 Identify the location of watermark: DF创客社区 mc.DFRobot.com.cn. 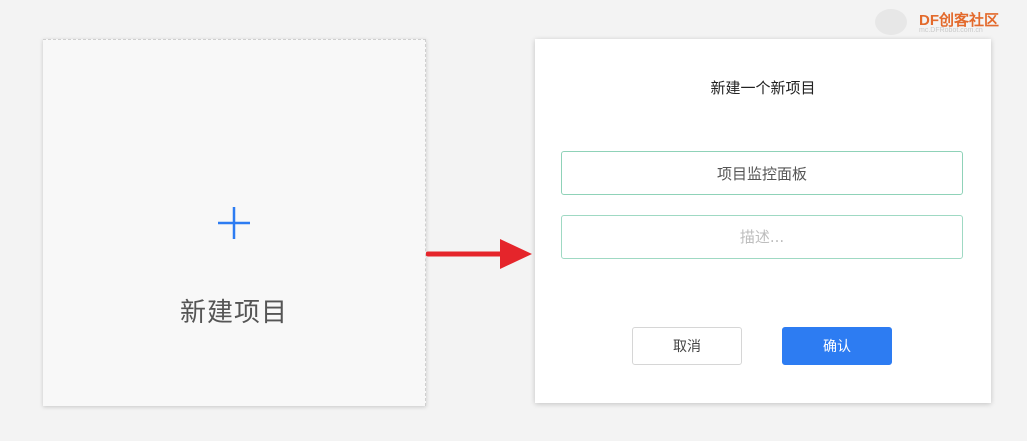
(950, 22).